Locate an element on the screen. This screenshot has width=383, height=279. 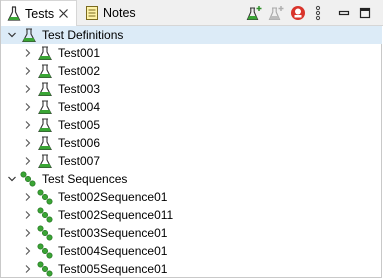
minimize-icon is located at coordinates (344, 13).